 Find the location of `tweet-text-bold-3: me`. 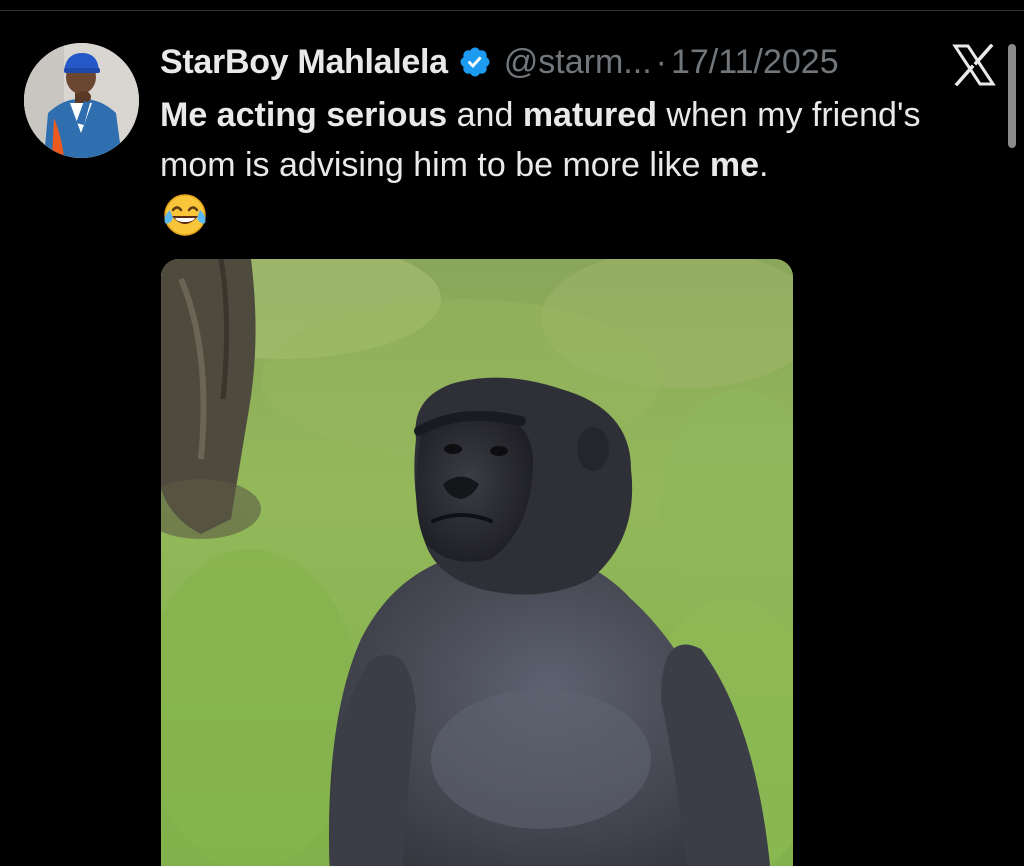

tweet-text-bold-3: me is located at coordinates (734, 165).